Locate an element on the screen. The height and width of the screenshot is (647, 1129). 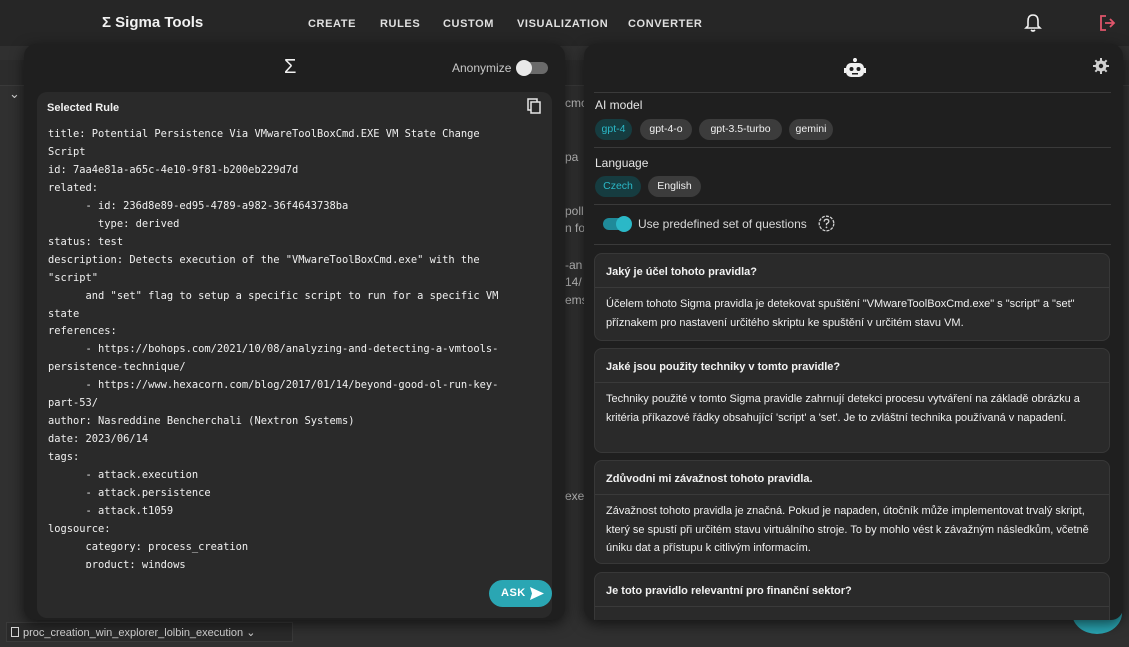
chip-gemini: gemini is located at coordinates (811, 129).